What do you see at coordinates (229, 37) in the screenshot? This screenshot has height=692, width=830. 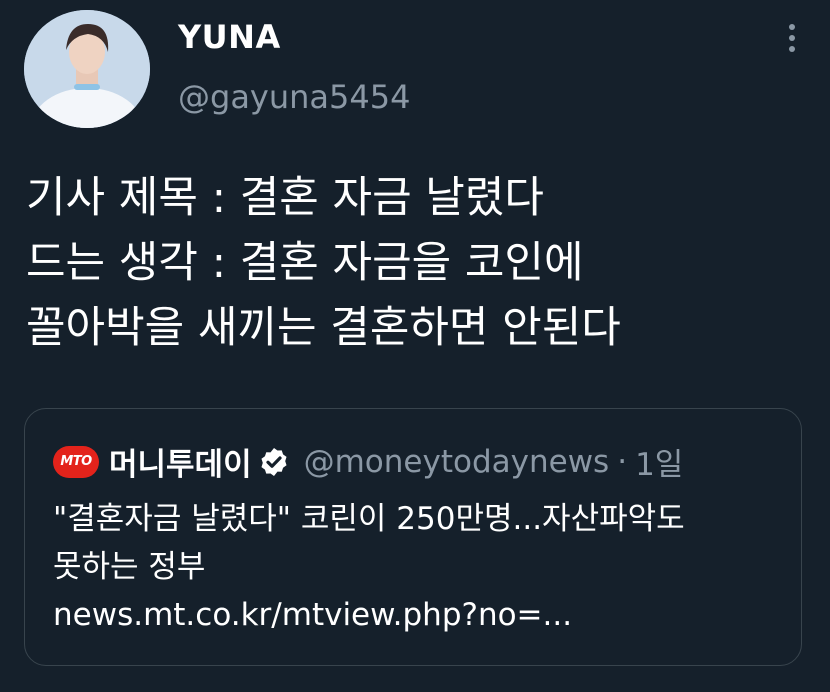 I see `author-display-name: YUNA` at bounding box center [229, 37].